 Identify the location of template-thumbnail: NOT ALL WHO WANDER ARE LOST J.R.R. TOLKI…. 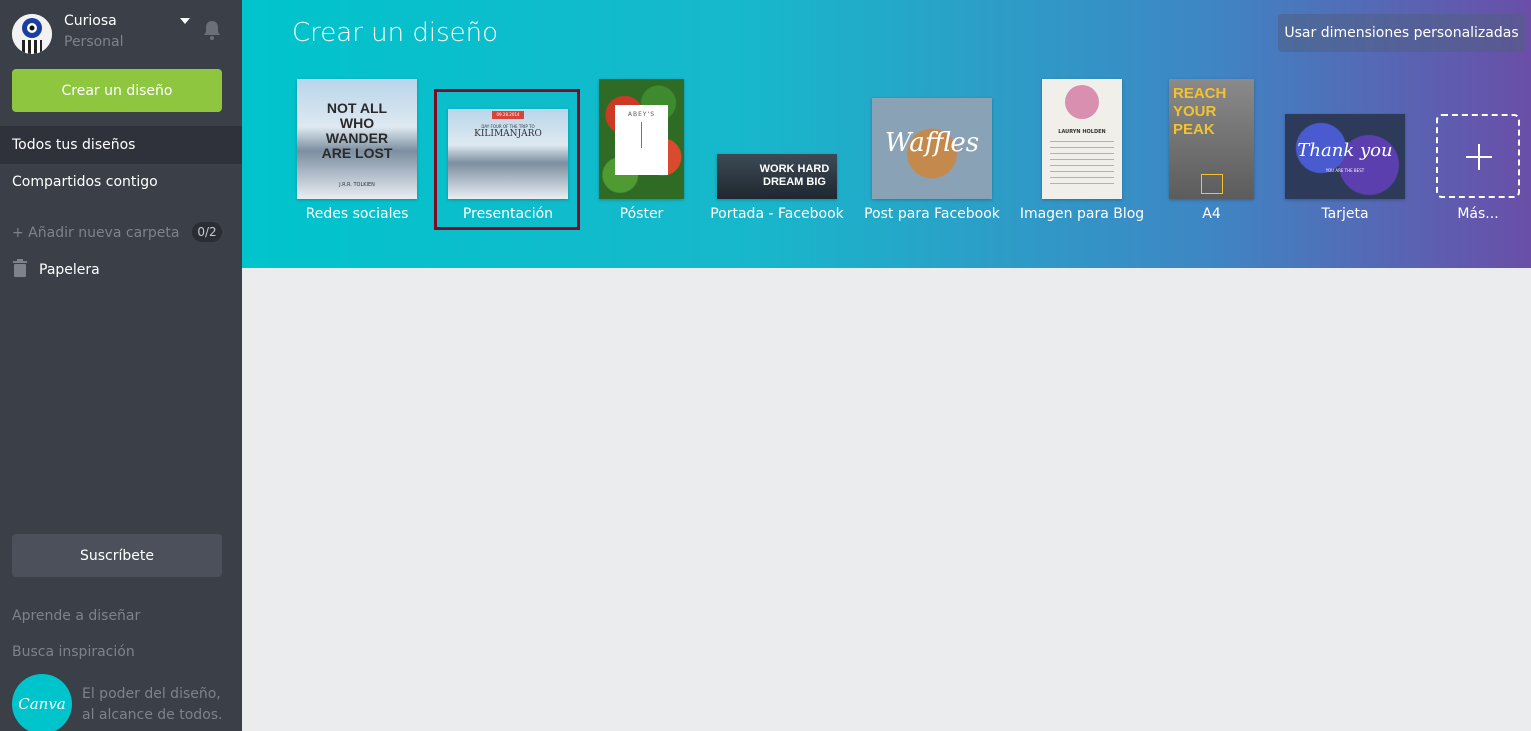
(357, 139).